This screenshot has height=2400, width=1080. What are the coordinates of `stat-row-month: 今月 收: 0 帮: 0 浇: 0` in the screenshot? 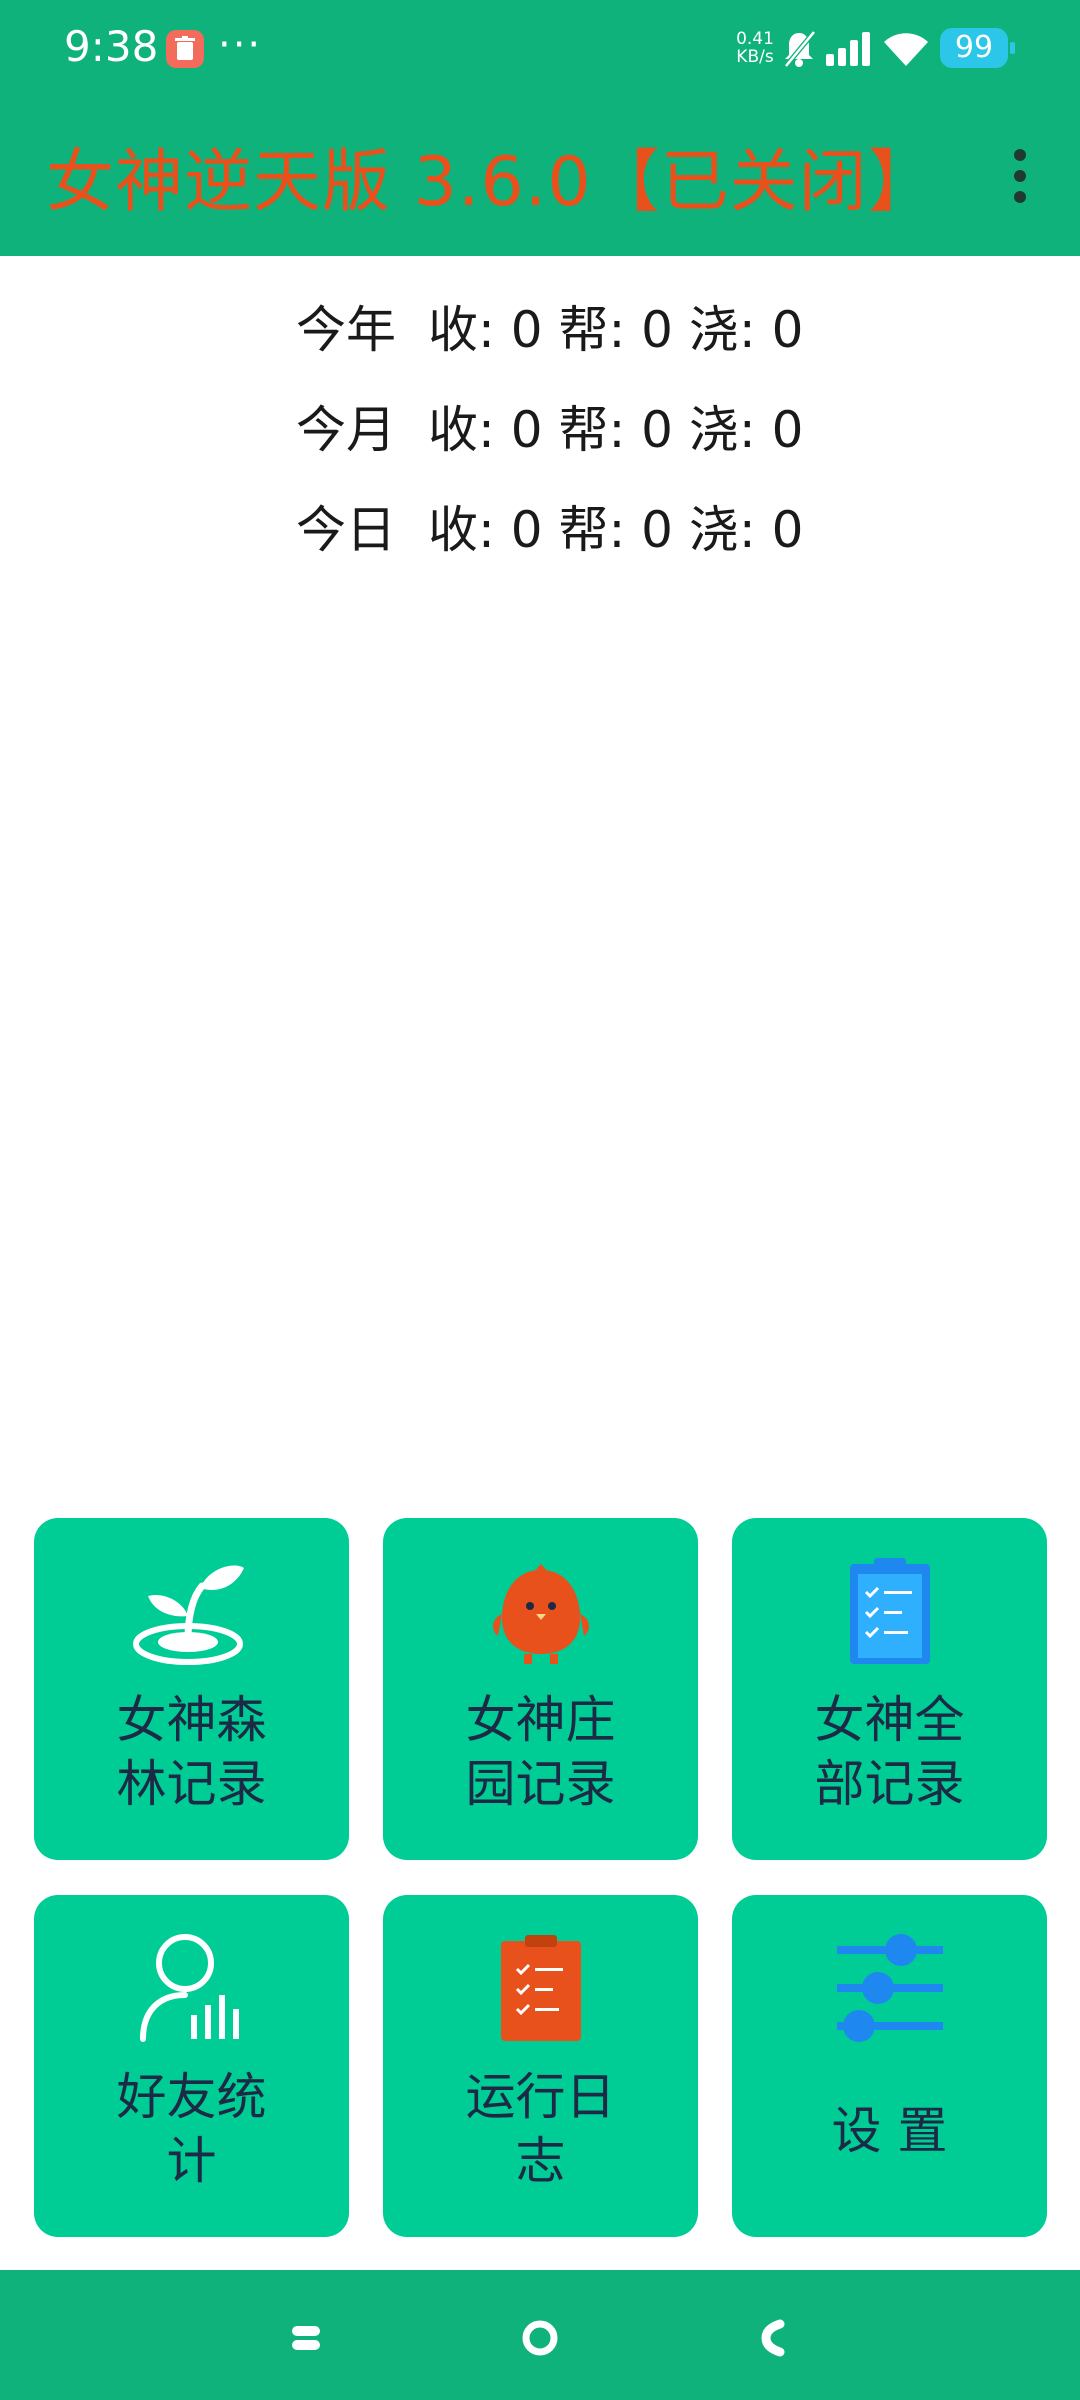 It's located at (549, 426).